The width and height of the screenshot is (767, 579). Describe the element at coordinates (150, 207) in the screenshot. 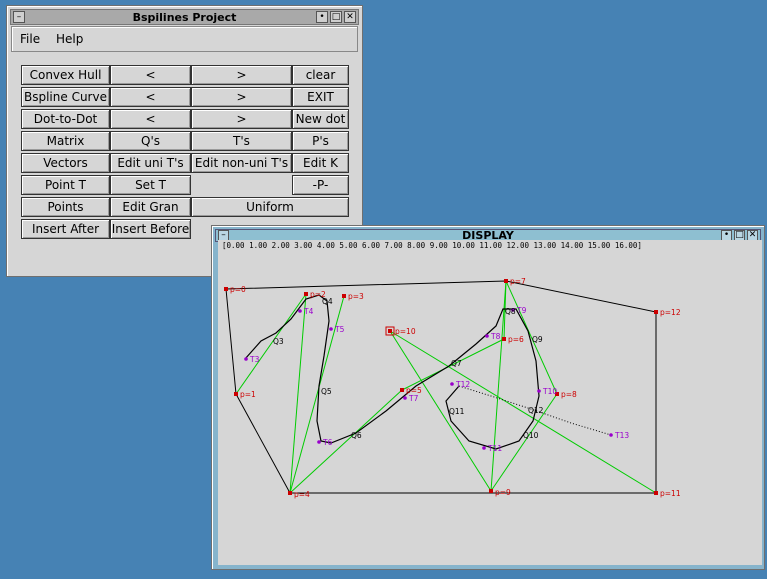

I see `edit-gran-button: Edit Gran` at that location.